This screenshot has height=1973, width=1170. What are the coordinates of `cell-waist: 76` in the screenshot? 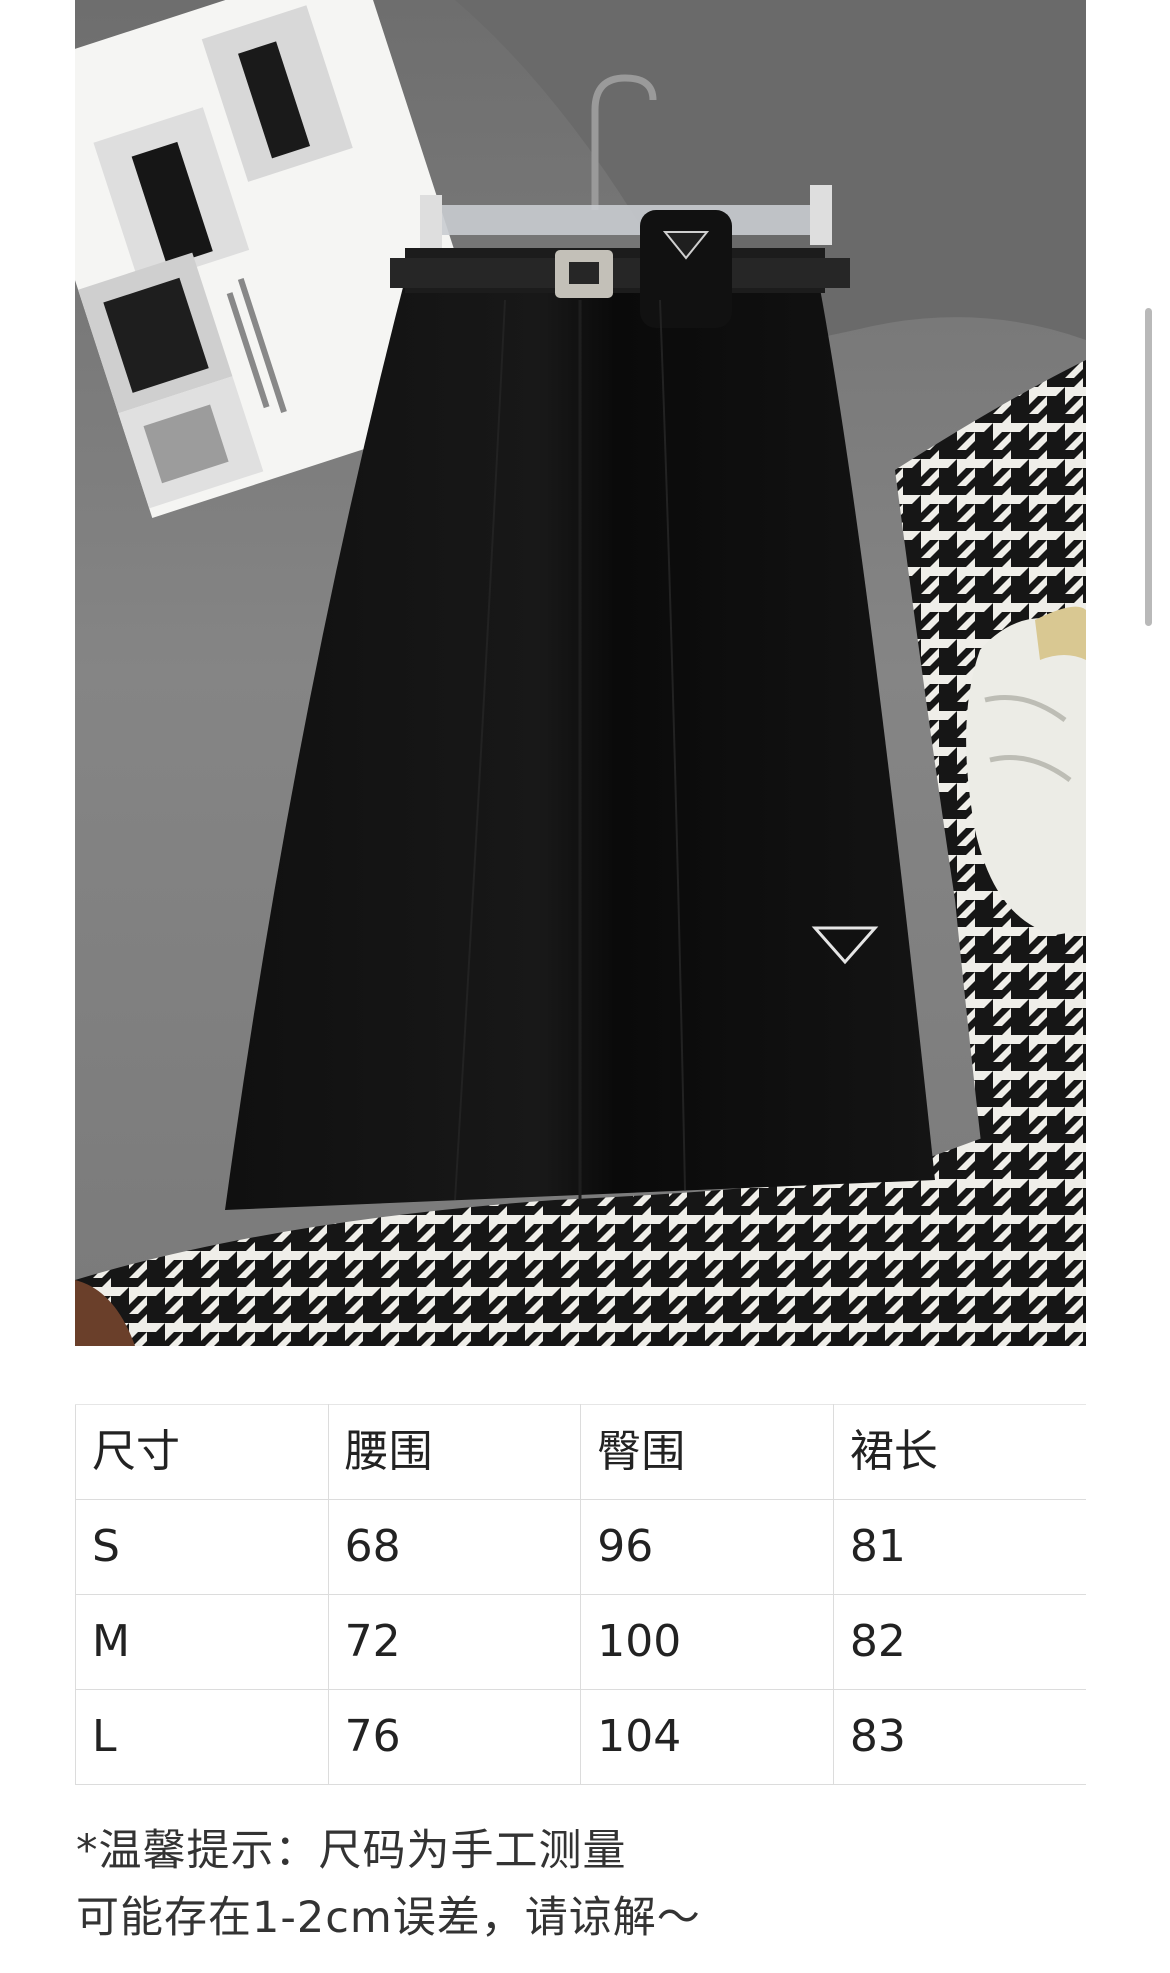 It's located at (454, 1737).